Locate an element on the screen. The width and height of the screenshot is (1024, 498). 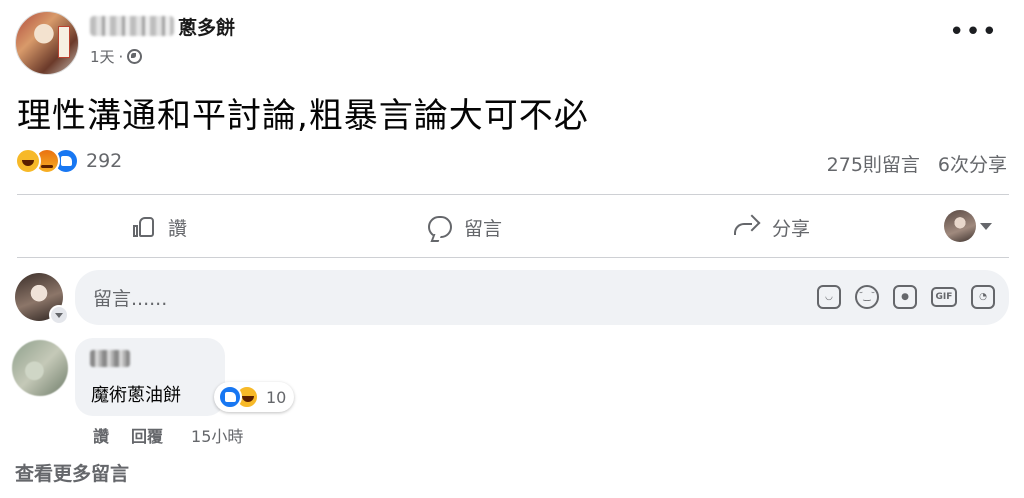
reaction-count: 292 is located at coordinates (104, 161).